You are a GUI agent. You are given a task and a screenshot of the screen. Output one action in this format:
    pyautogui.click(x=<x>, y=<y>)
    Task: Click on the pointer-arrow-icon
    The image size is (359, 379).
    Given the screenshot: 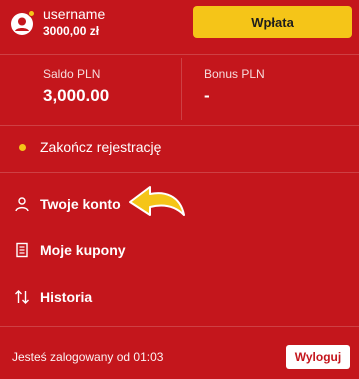 What is the action you would take?
    pyautogui.click(x=157, y=201)
    